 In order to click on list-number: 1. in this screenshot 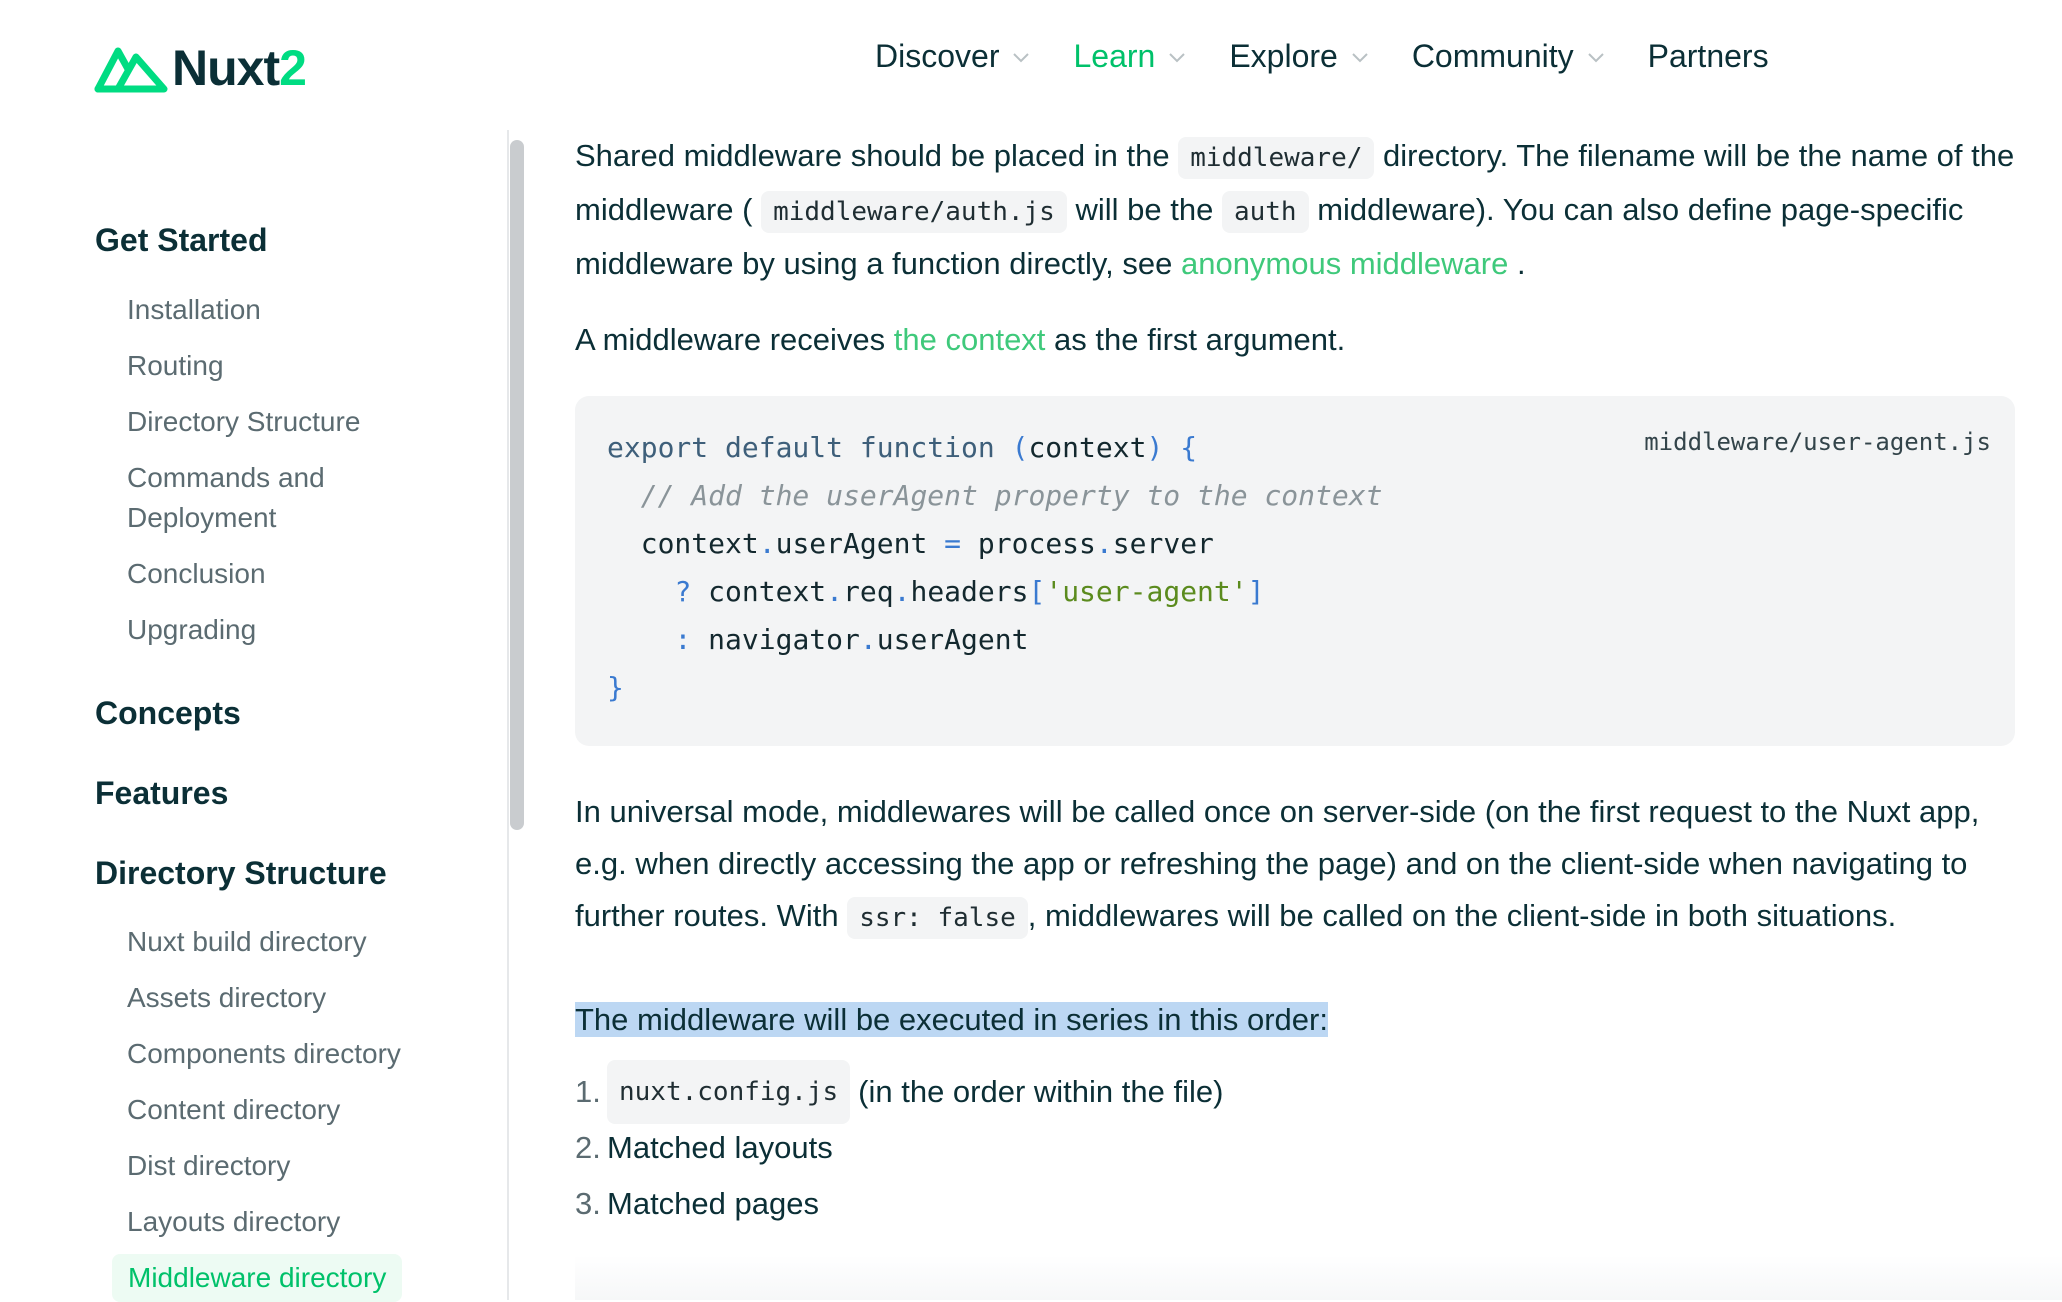, I will do `click(588, 1091)`.